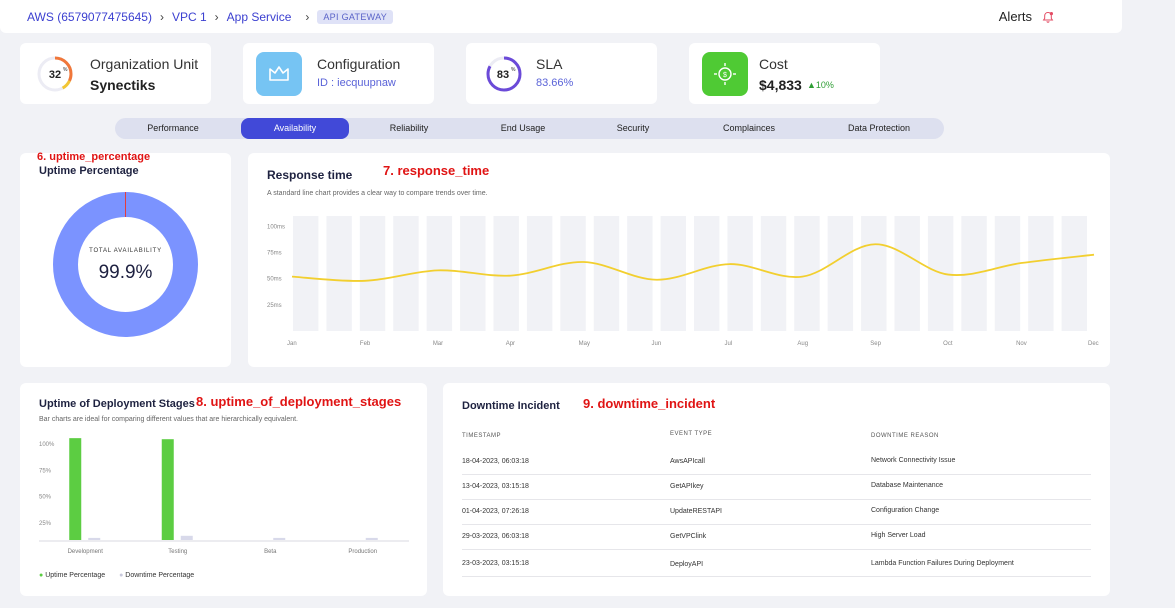 This screenshot has width=1175, height=608. What do you see at coordinates (365, 344) in the screenshot?
I see `x-tick-label: Feb` at bounding box center [365, 344].